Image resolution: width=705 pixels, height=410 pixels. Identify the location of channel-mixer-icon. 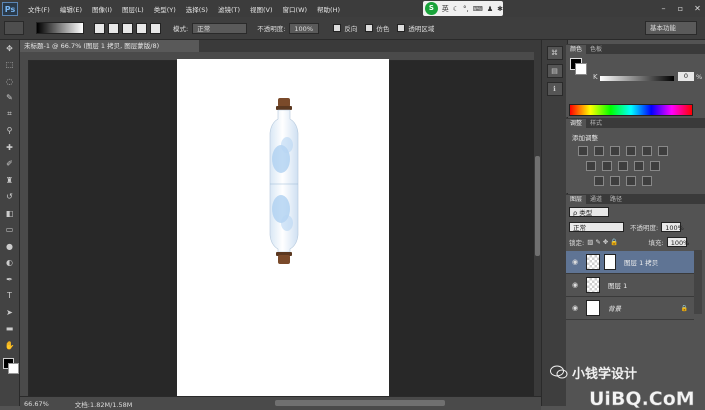
(639, 166).